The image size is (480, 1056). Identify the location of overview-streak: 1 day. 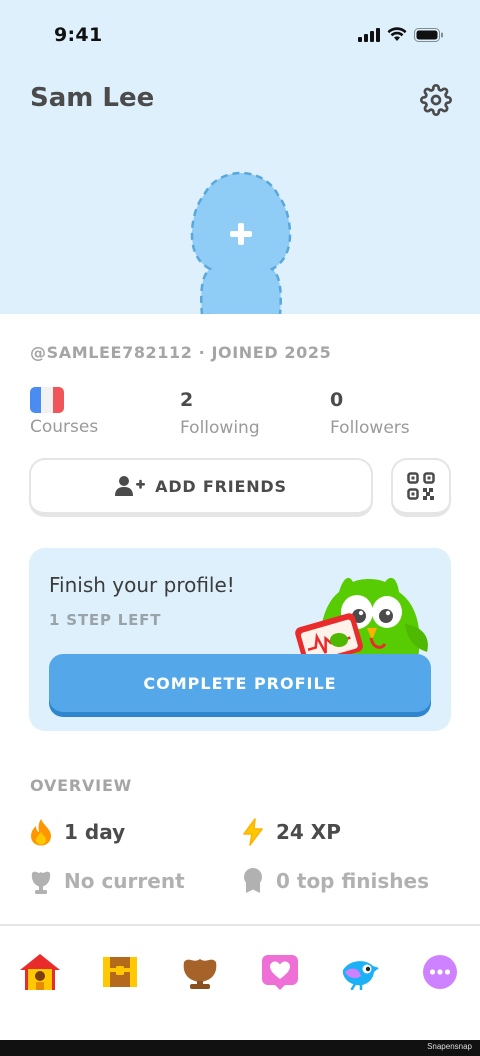
(77, 832).